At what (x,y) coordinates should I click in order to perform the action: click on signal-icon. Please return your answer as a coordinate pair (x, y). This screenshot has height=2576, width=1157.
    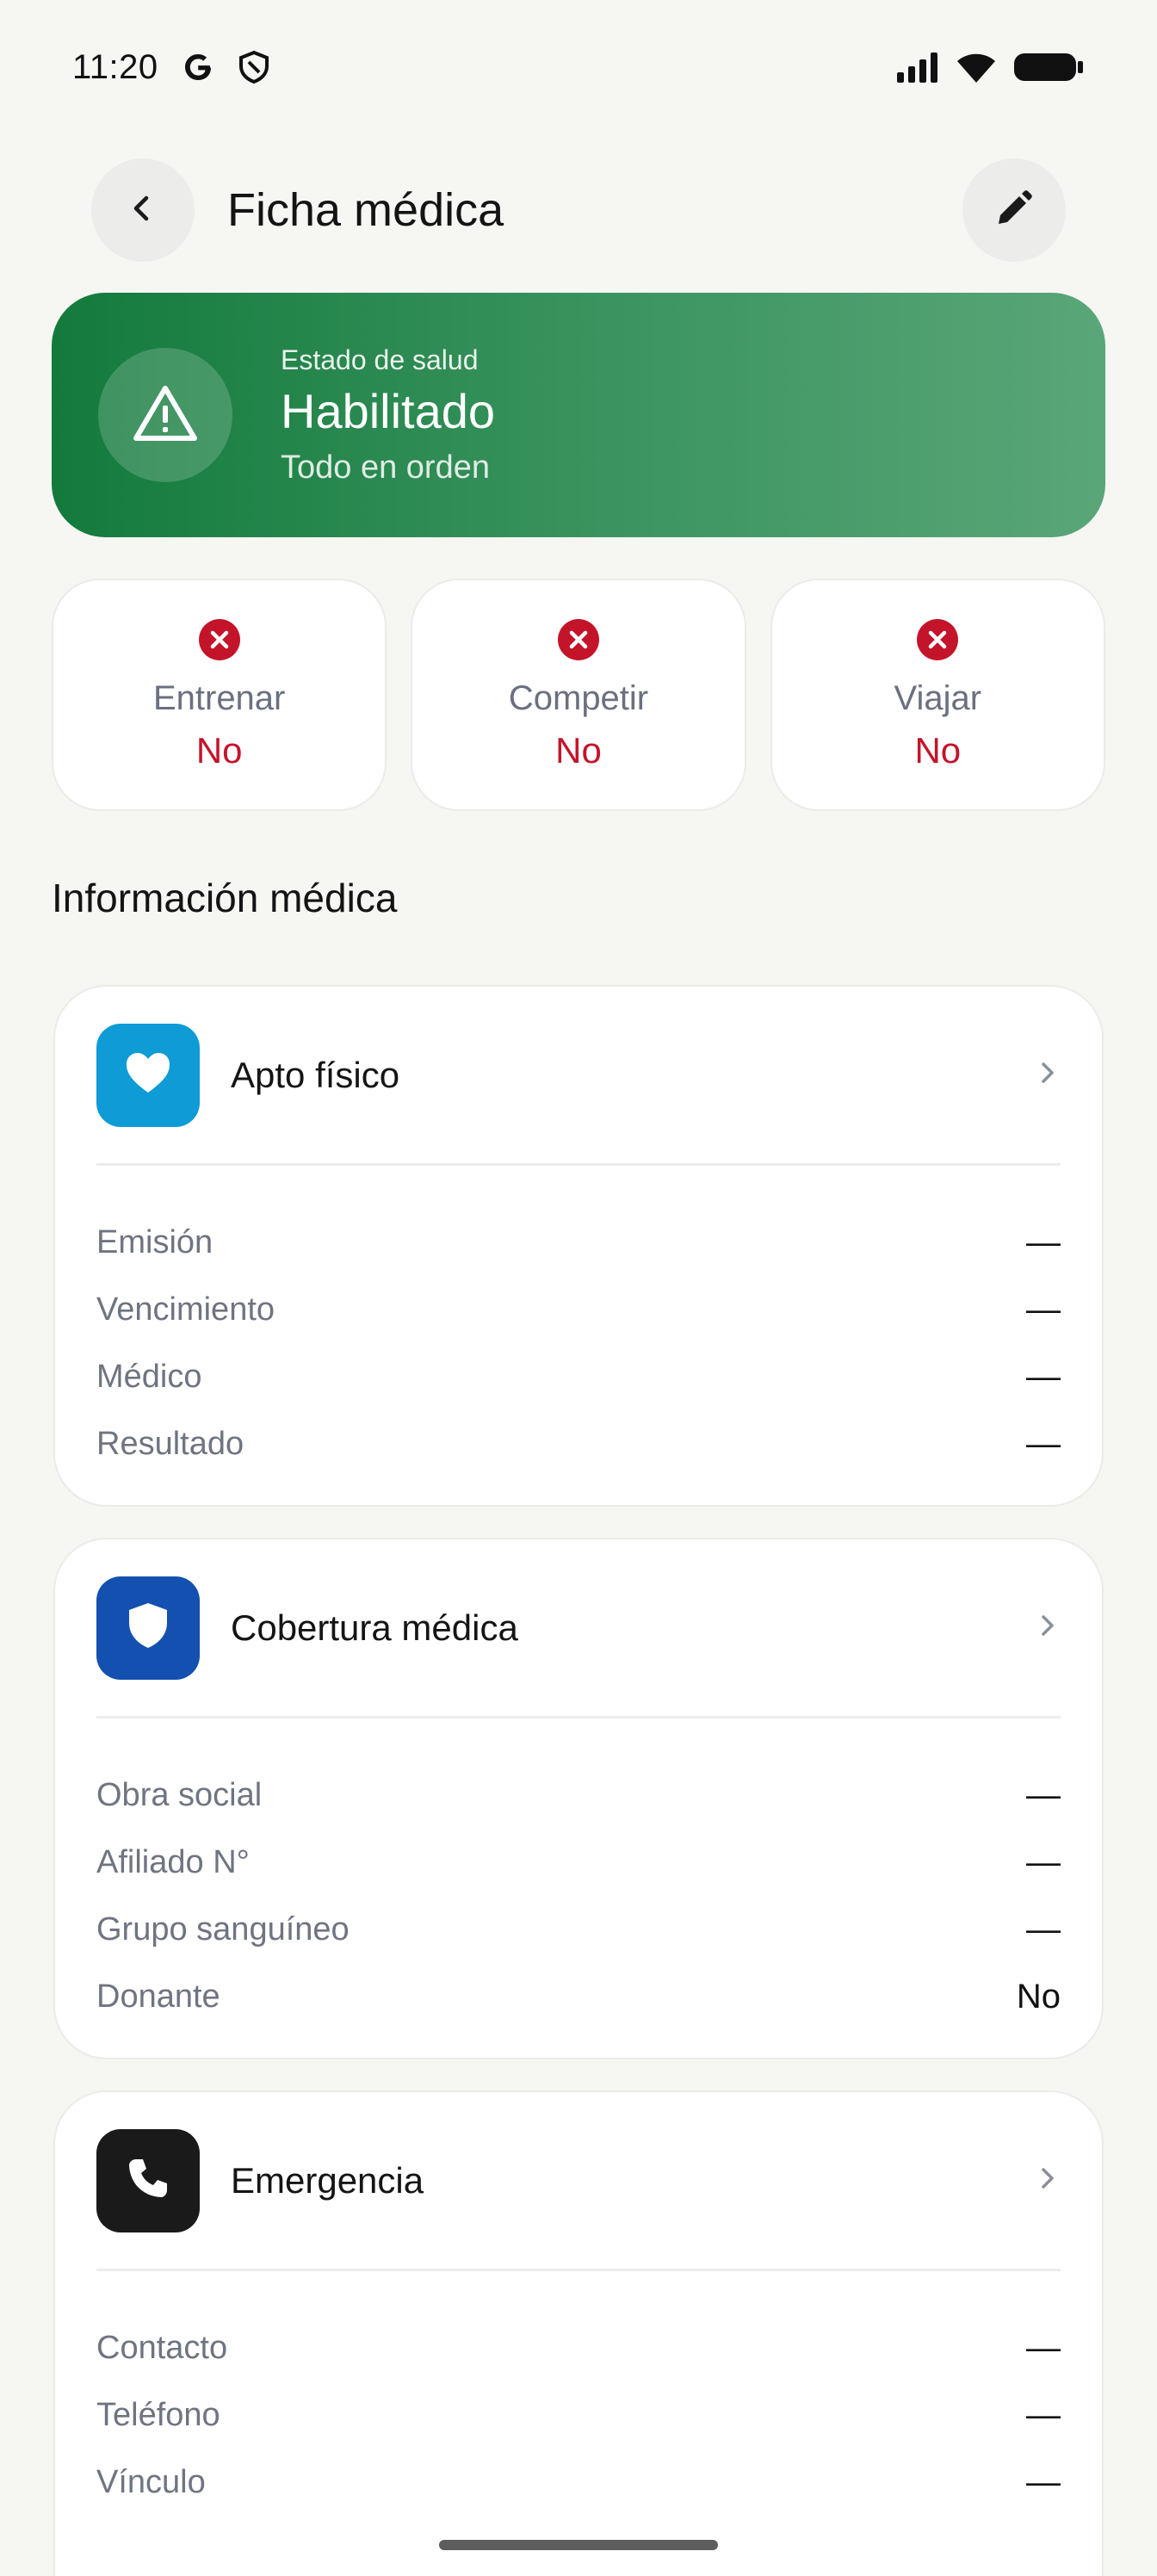
    Looking at the image, I should click on (917, 67).